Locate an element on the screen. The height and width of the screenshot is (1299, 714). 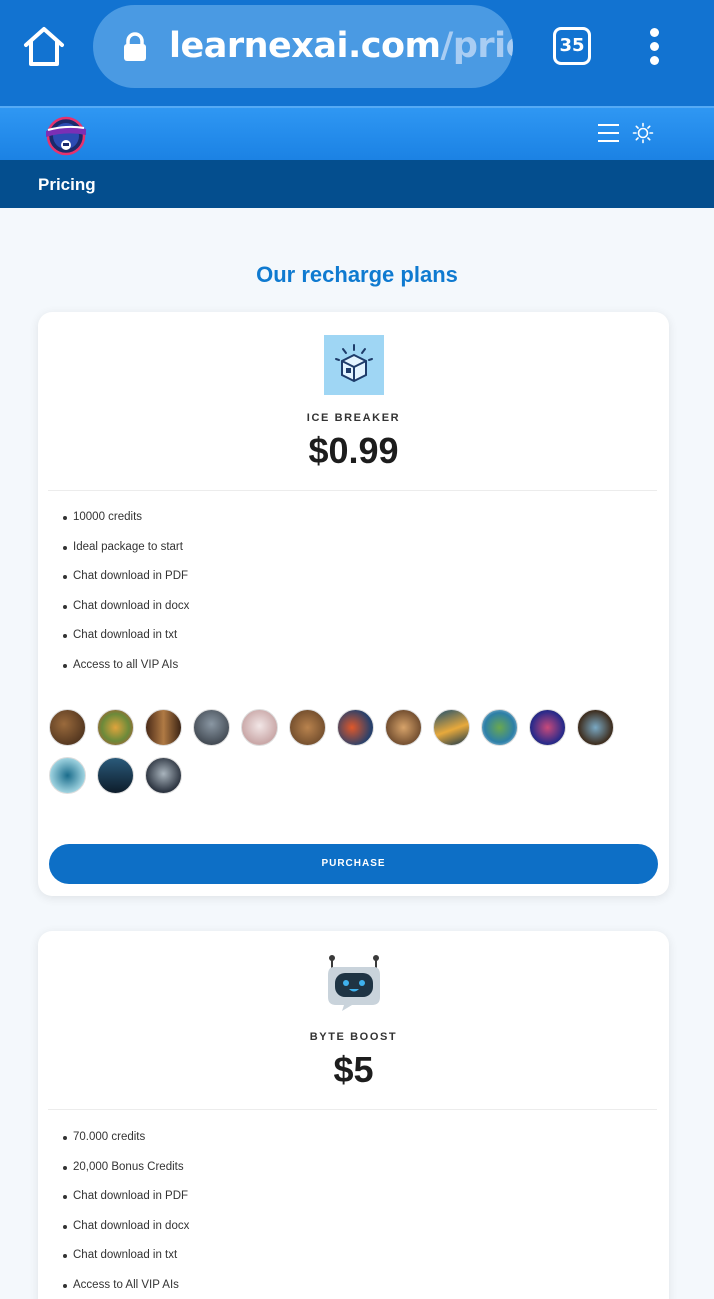
robot-avatar is located at coordinates (163, 775).